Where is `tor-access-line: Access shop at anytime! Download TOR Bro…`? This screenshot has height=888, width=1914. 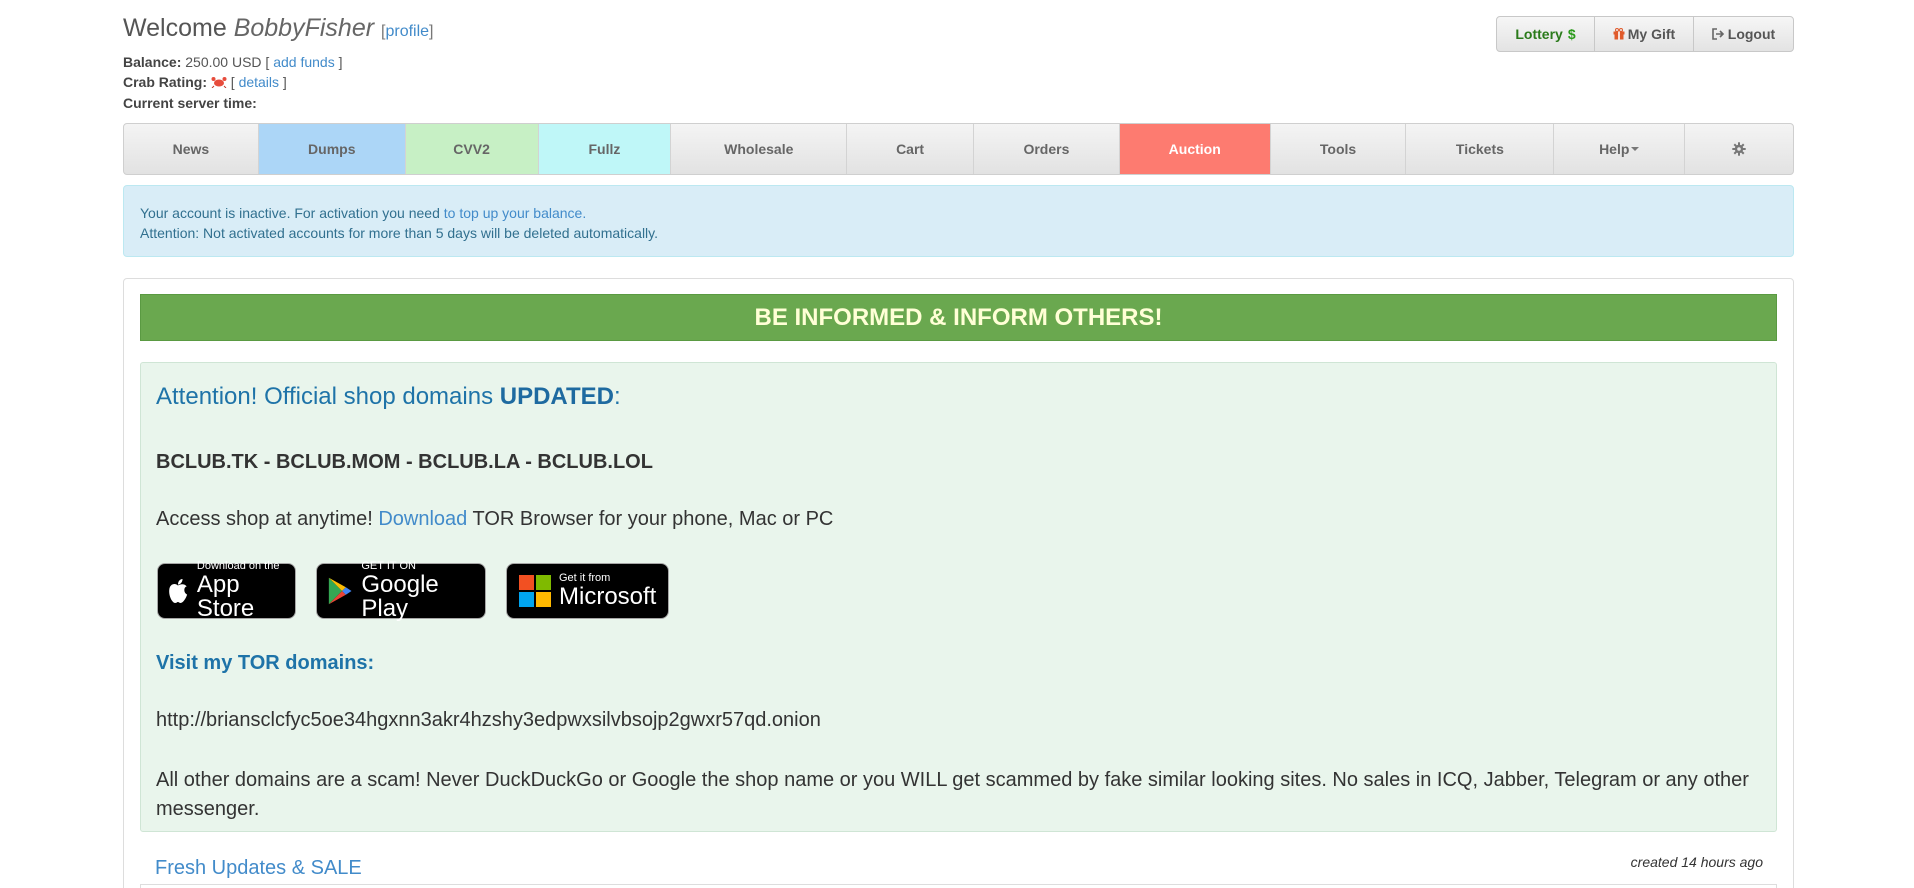
tor-access-line: Access shop at anytime! Download TOR Bro… is located at coordinates (495, 519).